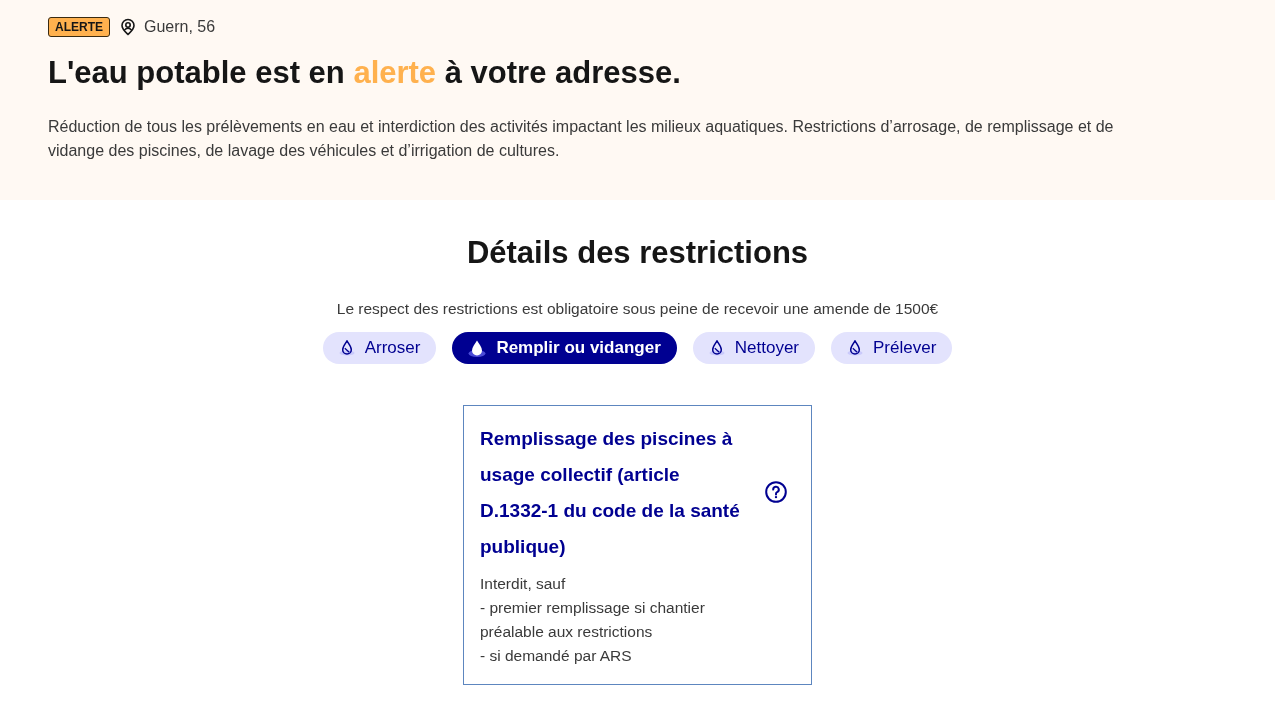 This screenshot has height=711, width=1275. Describe the element at coordinates (365, 73) in the screenshot. I see `alert-title: L'eau potable est en alerte à votre adresse.` at that location.